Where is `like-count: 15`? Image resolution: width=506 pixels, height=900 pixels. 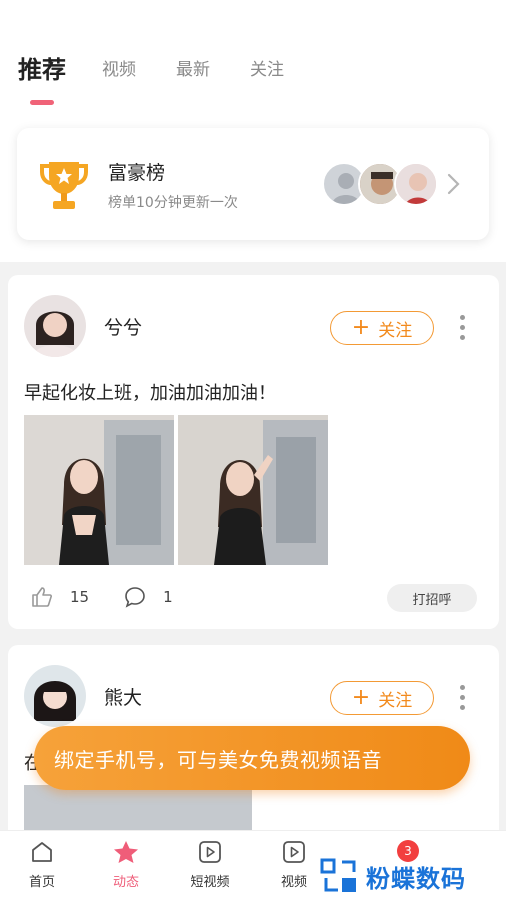
like-count: 15 is located at coordinates (80, 597).